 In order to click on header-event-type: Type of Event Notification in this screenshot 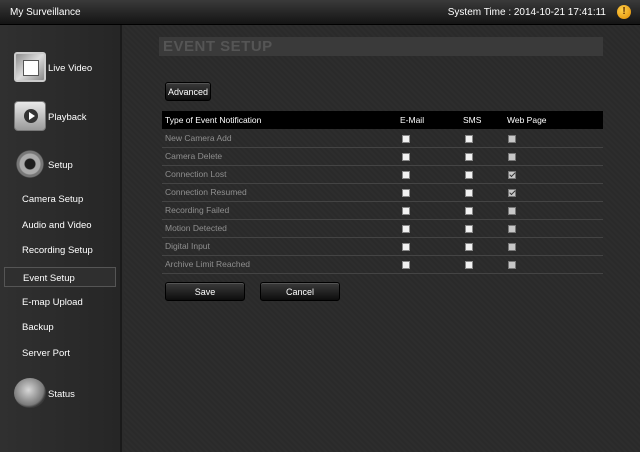, I will do `click(279, 120)`.